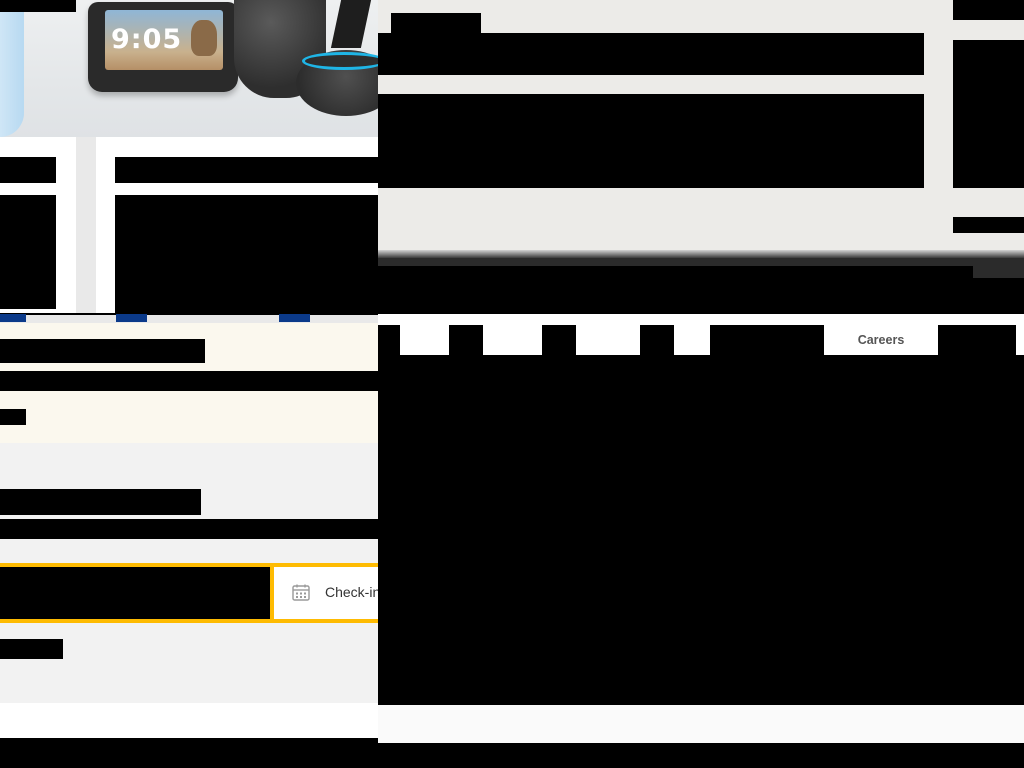 This screenshot has height=768, width=1024. I want to click on footer-area, so click(189, 735).